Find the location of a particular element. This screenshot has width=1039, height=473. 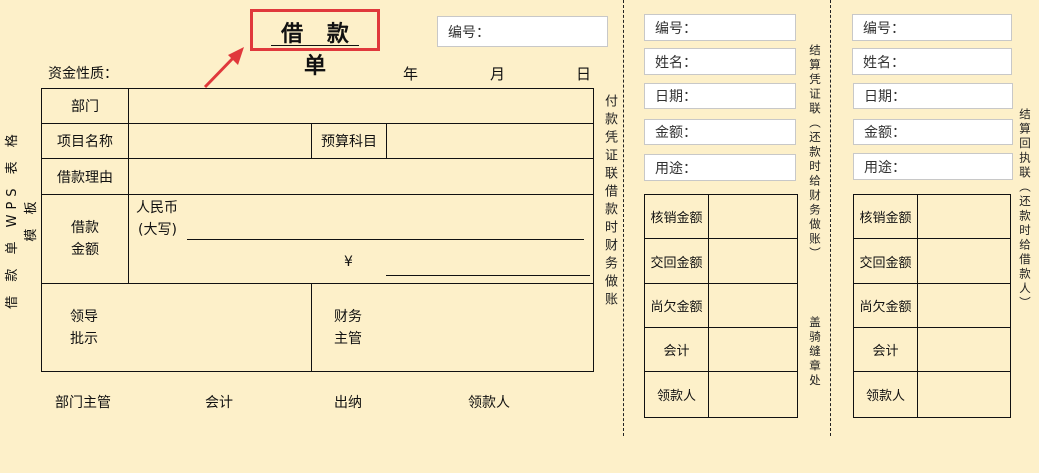

panel2-number-field: 编号： is located at coordinates (932, 27).